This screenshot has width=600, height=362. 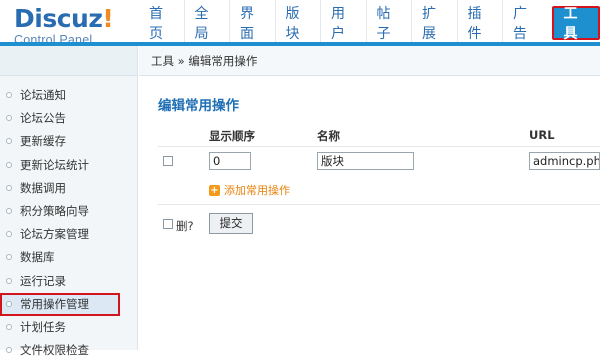 I want to click on column-header-name: 名称, so click(x=328, y=136).